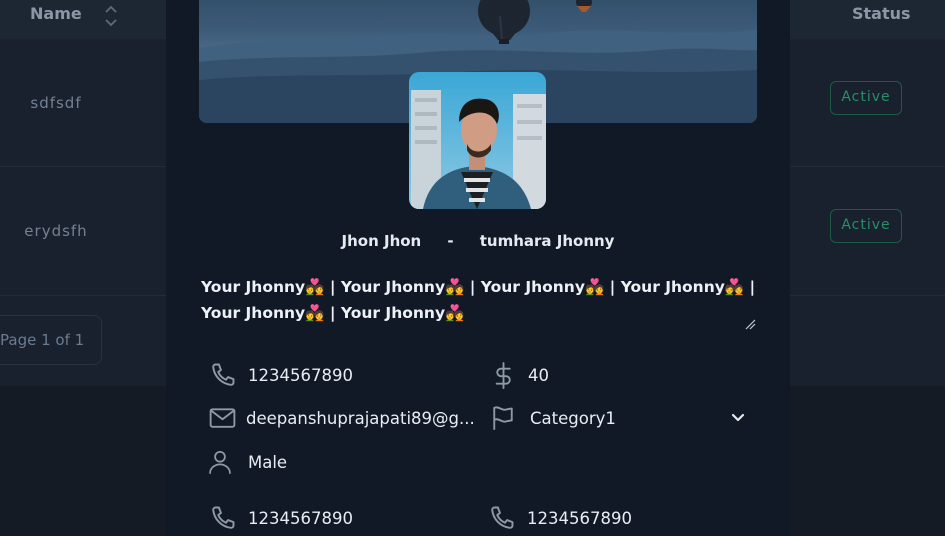 Image resolution: width=945 pixels, height=536 pixels. I want to click on phone-value-2: 1234567890, so click(300, 518).